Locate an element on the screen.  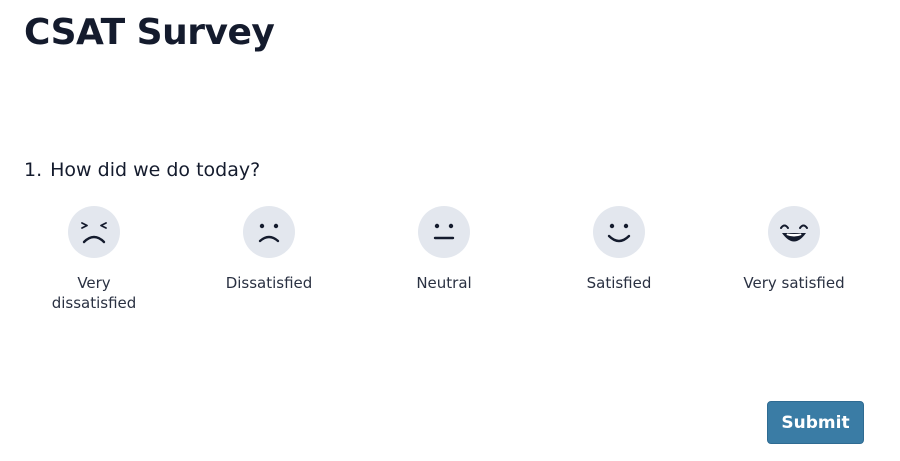
submit-button: Submit is located at coordinates (815, 422).